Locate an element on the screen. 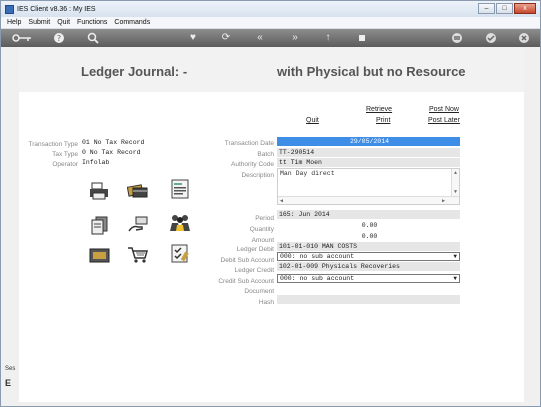 This screenshot has height=407, width=541. help-icon: ? is located at coordinates (59, 38).